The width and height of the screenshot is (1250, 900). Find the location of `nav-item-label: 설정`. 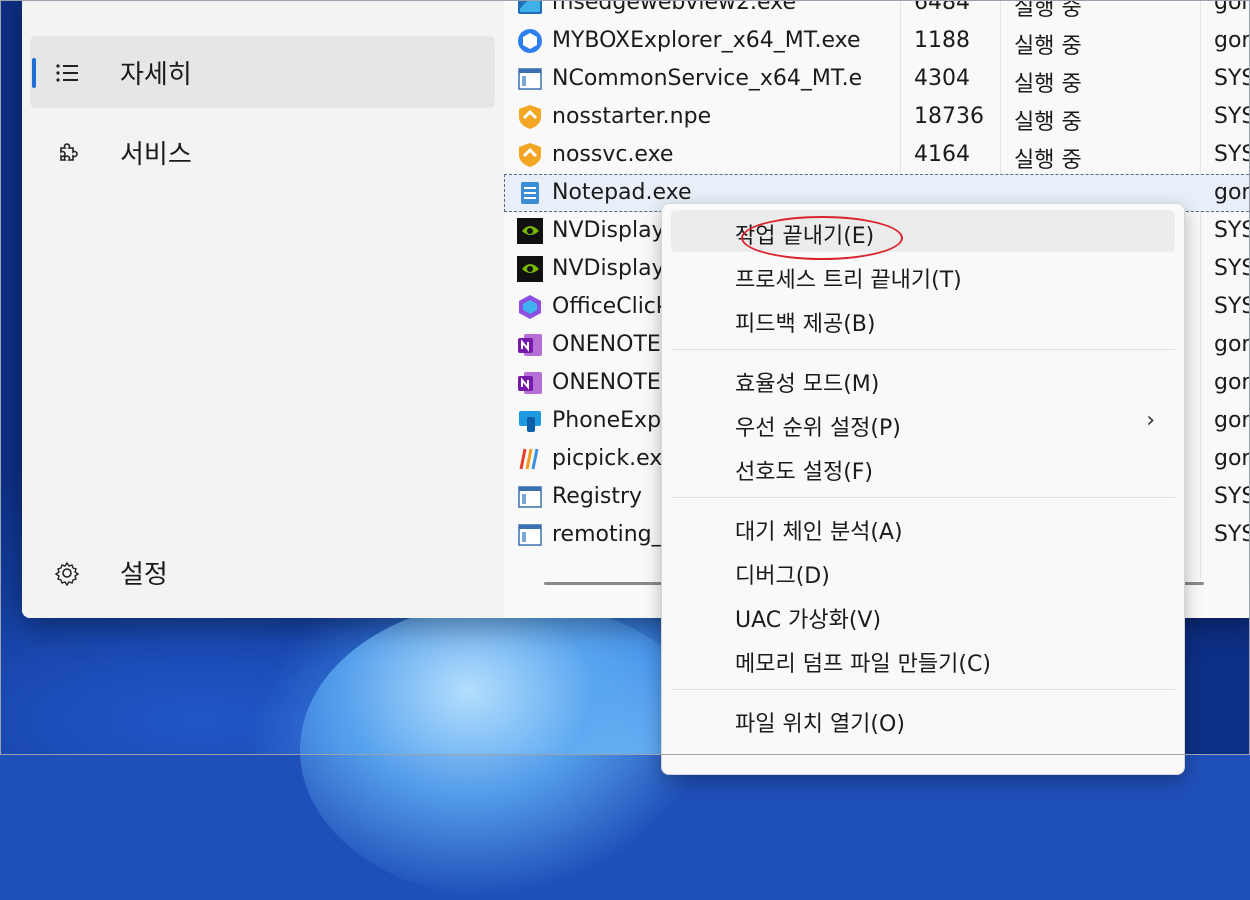

nav-item-label: 설정 is located at coordinates (144, 574).